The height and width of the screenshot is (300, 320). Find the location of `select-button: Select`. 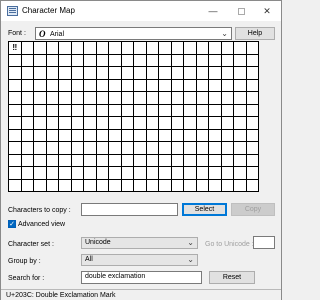

select-button: Select is located at coordinates (204, 209).